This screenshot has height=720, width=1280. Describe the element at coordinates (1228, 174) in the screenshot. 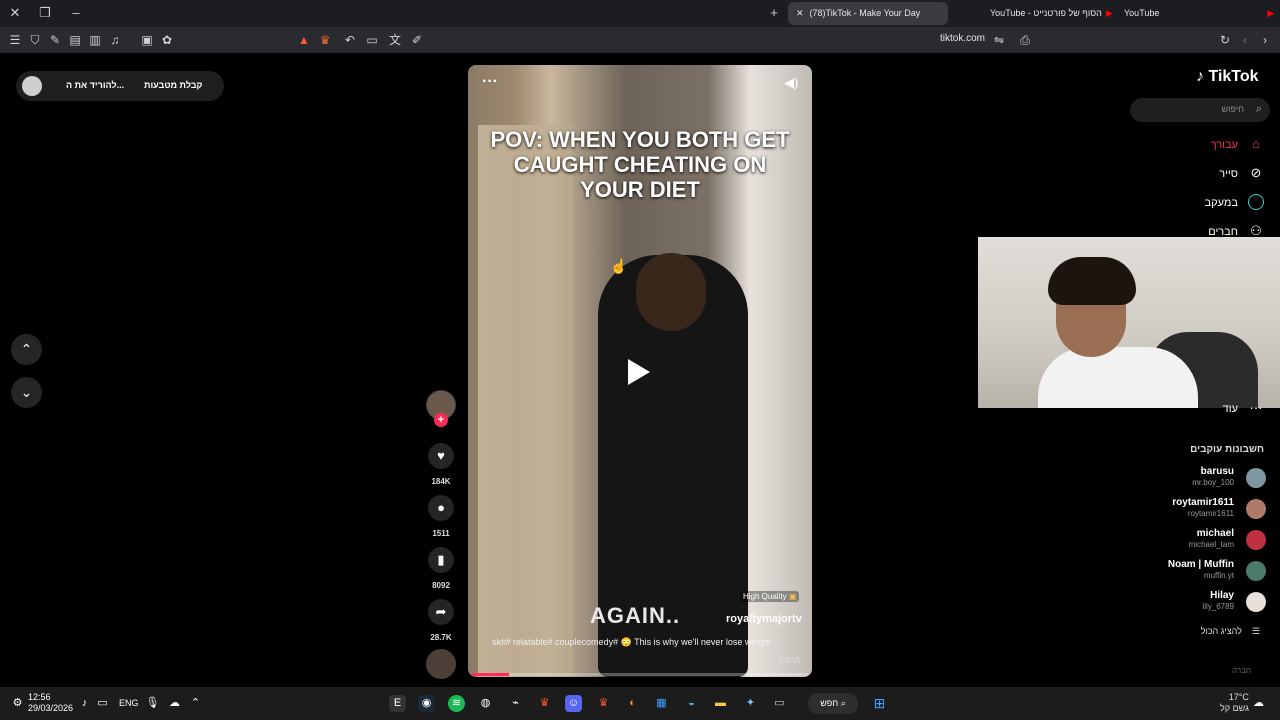

I see `nav-explore-label: סייר` at that location.